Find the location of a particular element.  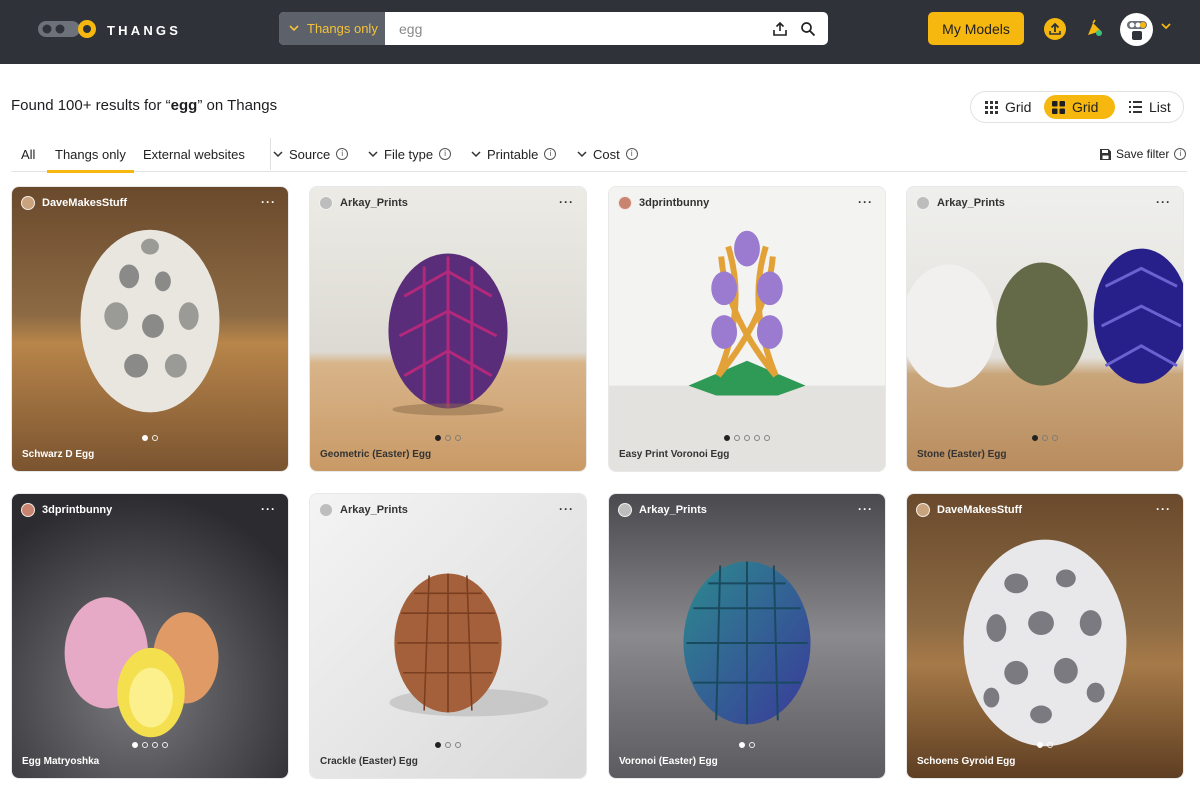

my-models-button: My Models is located at coordinates (976, 28).